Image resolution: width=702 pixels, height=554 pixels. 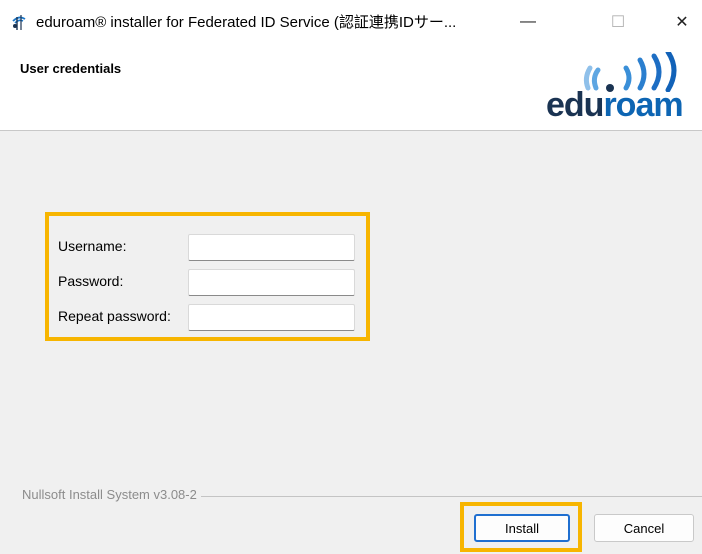 I want to click on minimize-icon: —, so click(x=528, y=22).